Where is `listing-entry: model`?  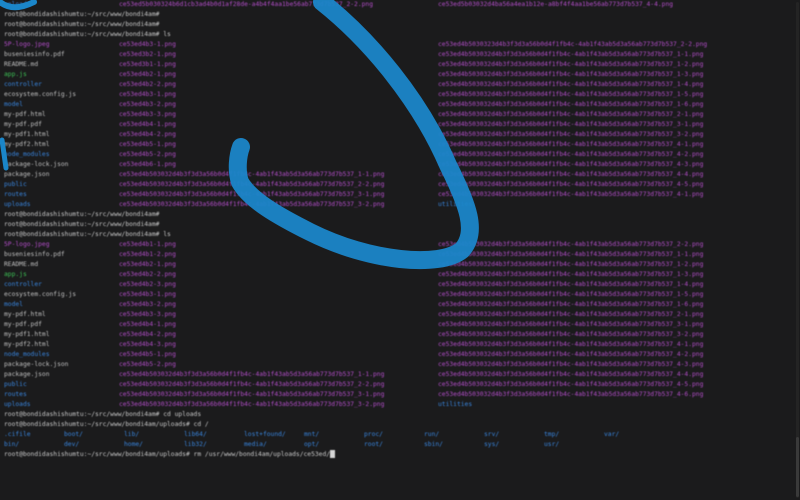
listing-entry: model is located at coordinates (13, 104).